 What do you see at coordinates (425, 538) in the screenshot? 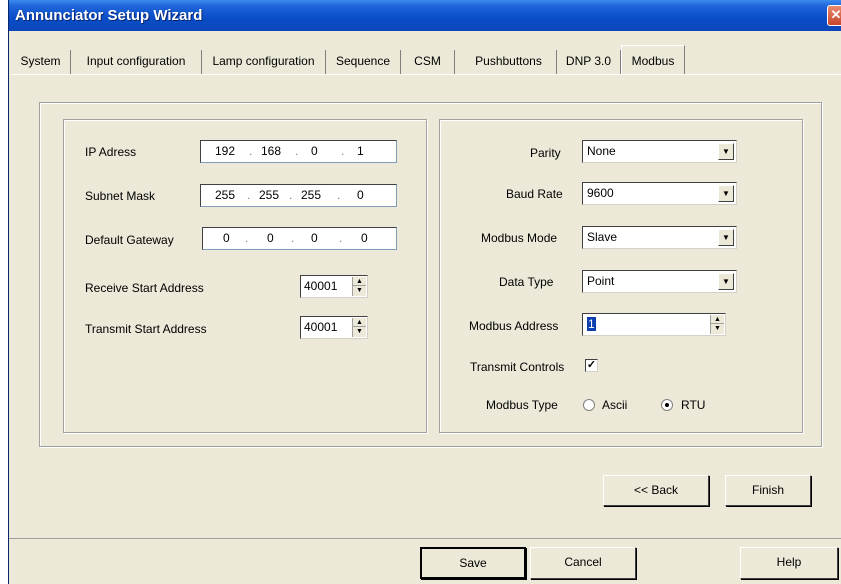
I see `separator` at bounding box center [425, 538].